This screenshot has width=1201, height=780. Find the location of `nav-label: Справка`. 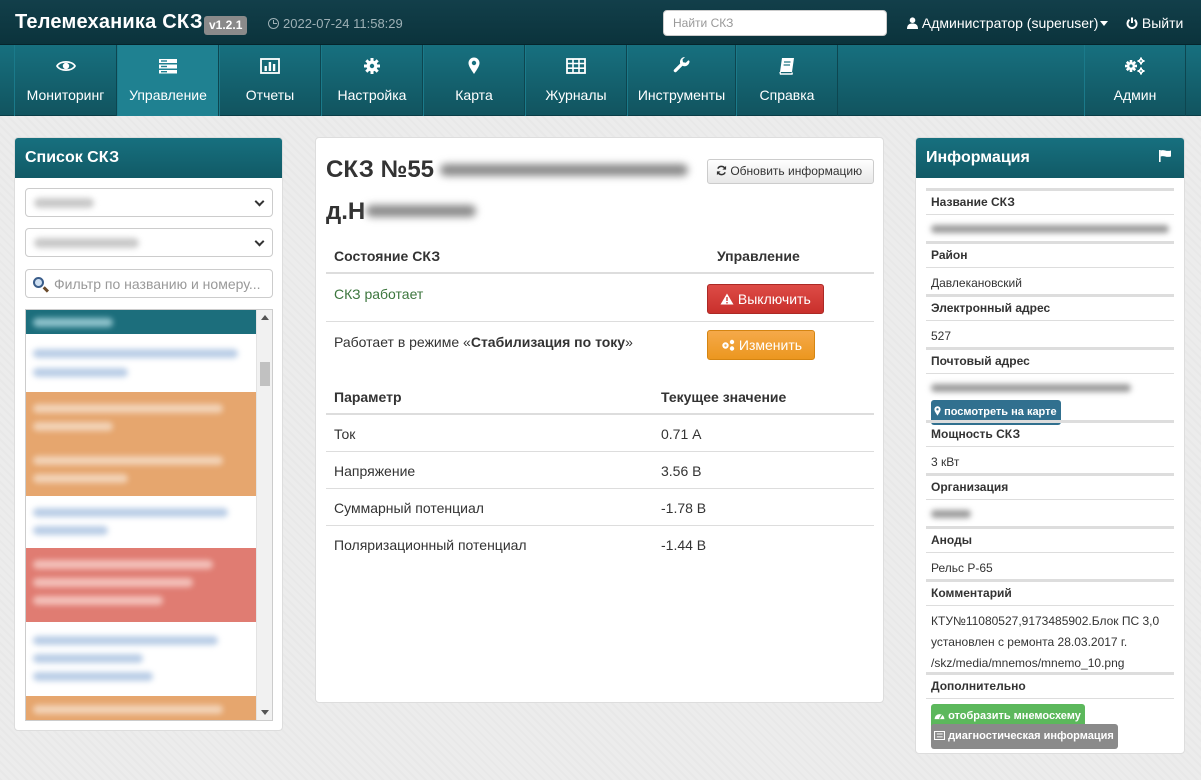

nav-label: Справка is located at coordinates (787, 95).